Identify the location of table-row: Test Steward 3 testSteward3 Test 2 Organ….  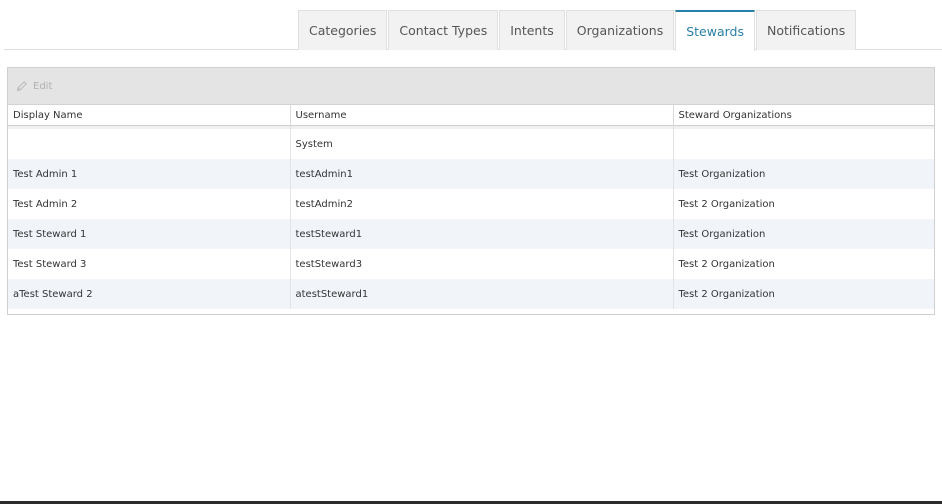
(471, 264).